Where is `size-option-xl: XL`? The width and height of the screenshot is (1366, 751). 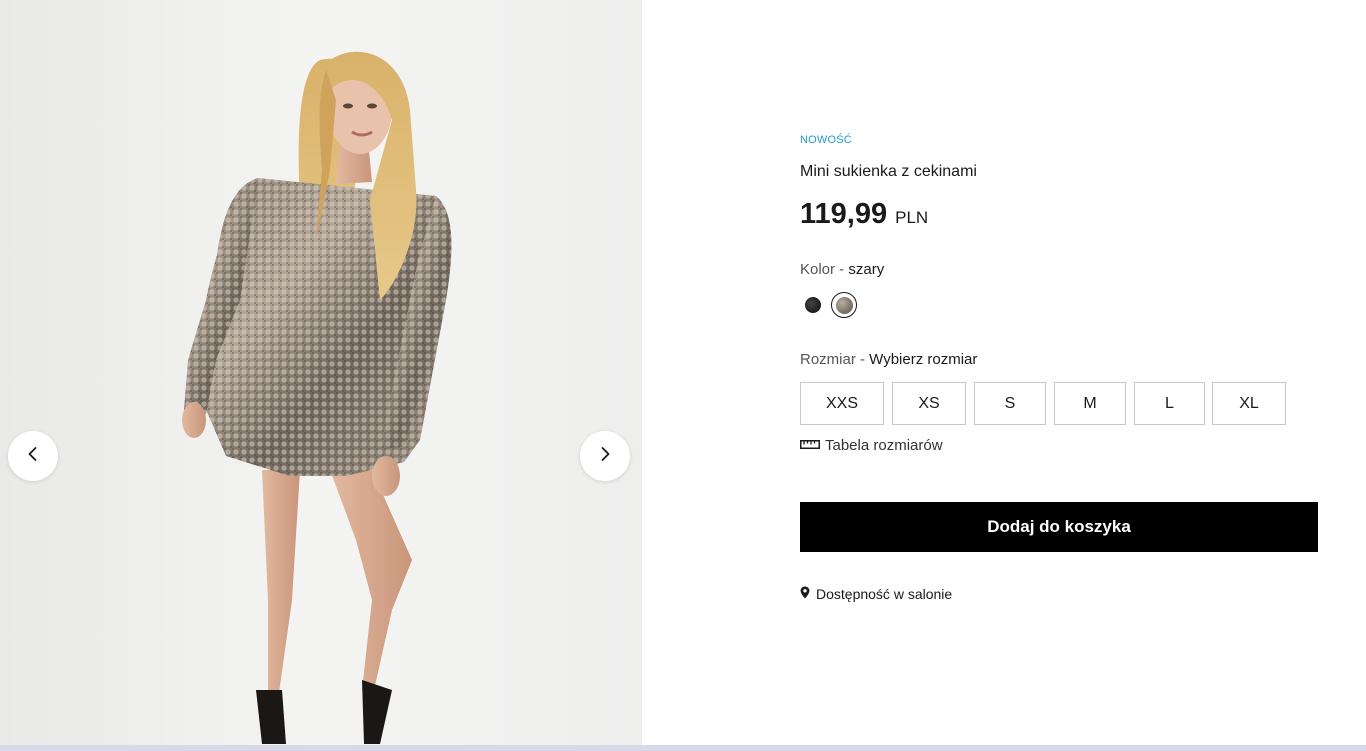 size-option-xl: XL is located at coordinates (1249, 403).